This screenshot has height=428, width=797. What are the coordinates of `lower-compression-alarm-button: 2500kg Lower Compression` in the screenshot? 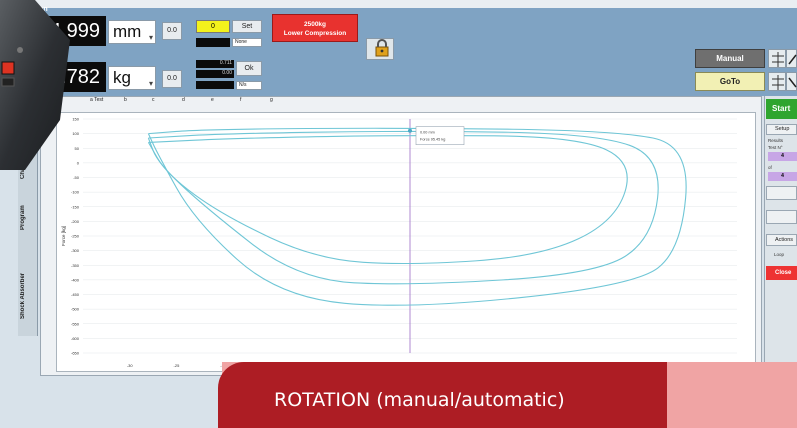 It's located at (315, 28).